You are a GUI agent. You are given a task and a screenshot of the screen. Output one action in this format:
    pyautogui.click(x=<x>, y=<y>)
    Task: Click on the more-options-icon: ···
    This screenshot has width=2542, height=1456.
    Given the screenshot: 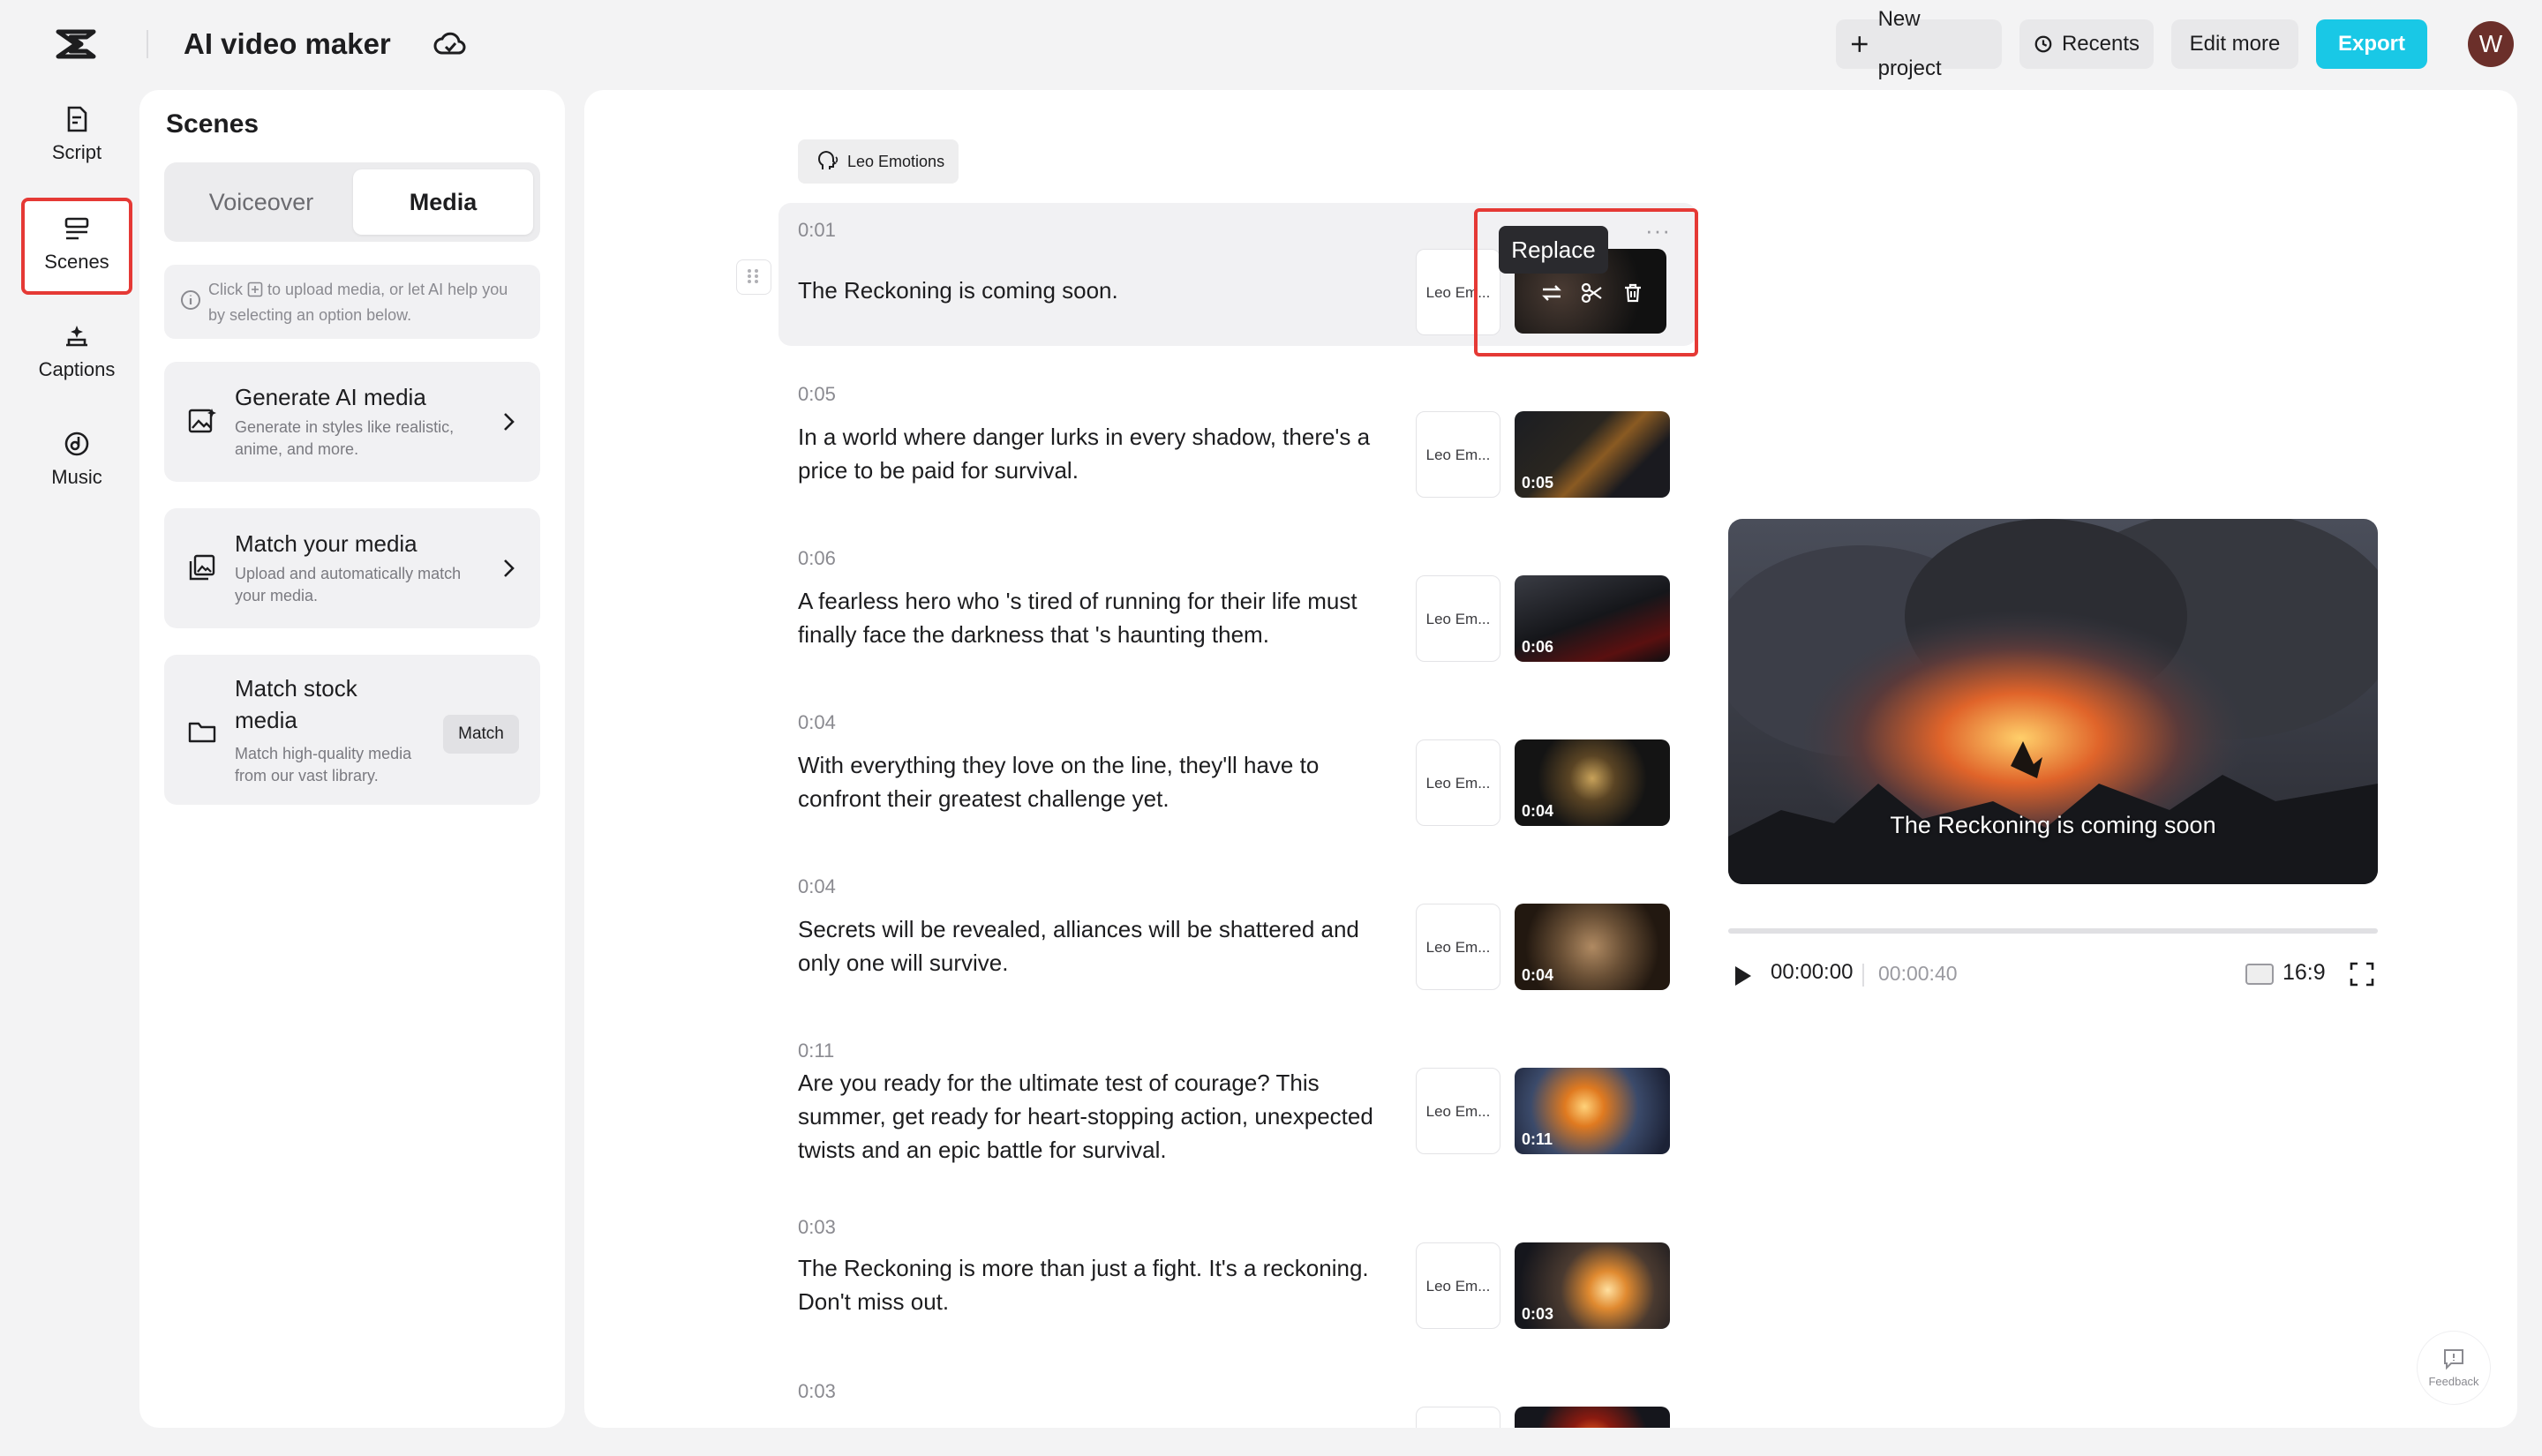 What is the action you would take?
    pyautogui.click(x=1658, y=230)
    